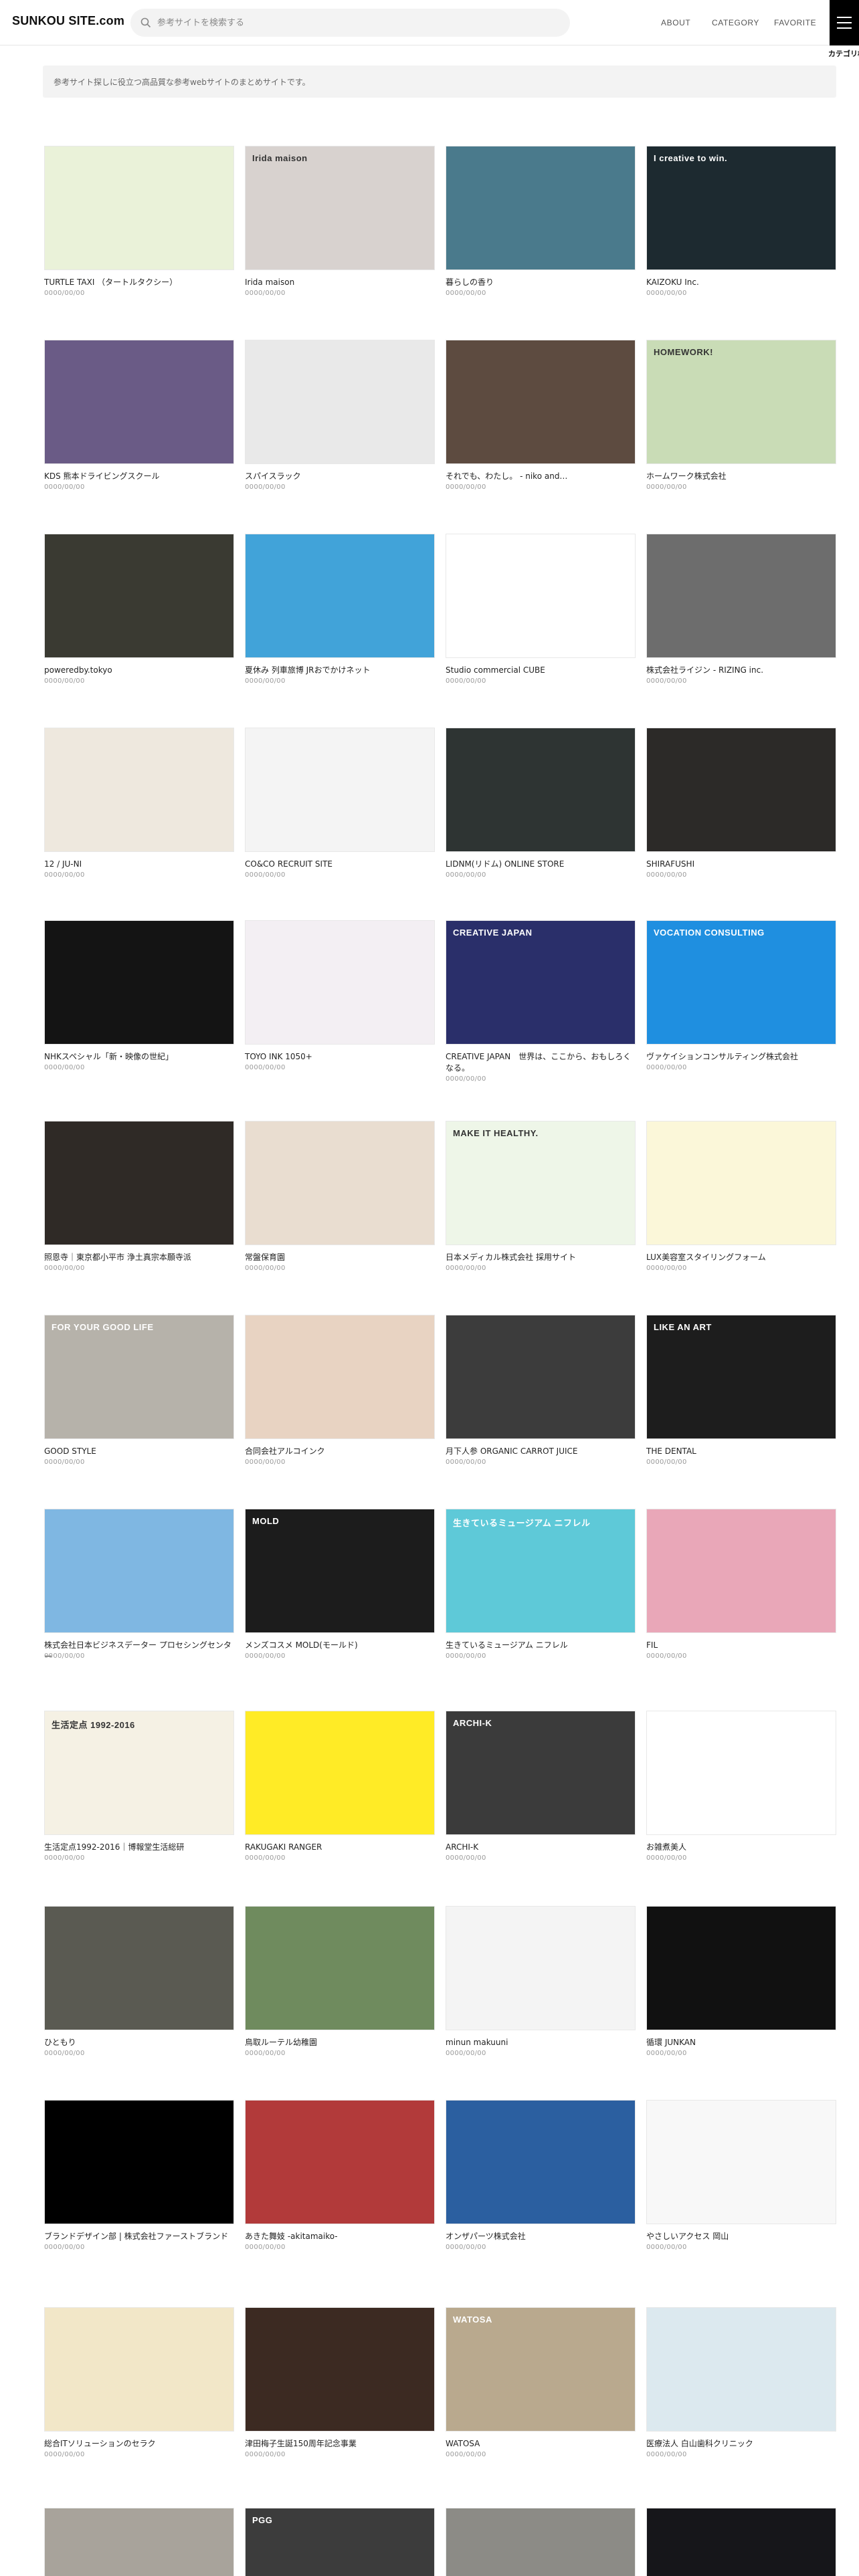 This screenshot has width=859, height=2576. I want to click on nav-category: CATEGORY, so click(735, 22).